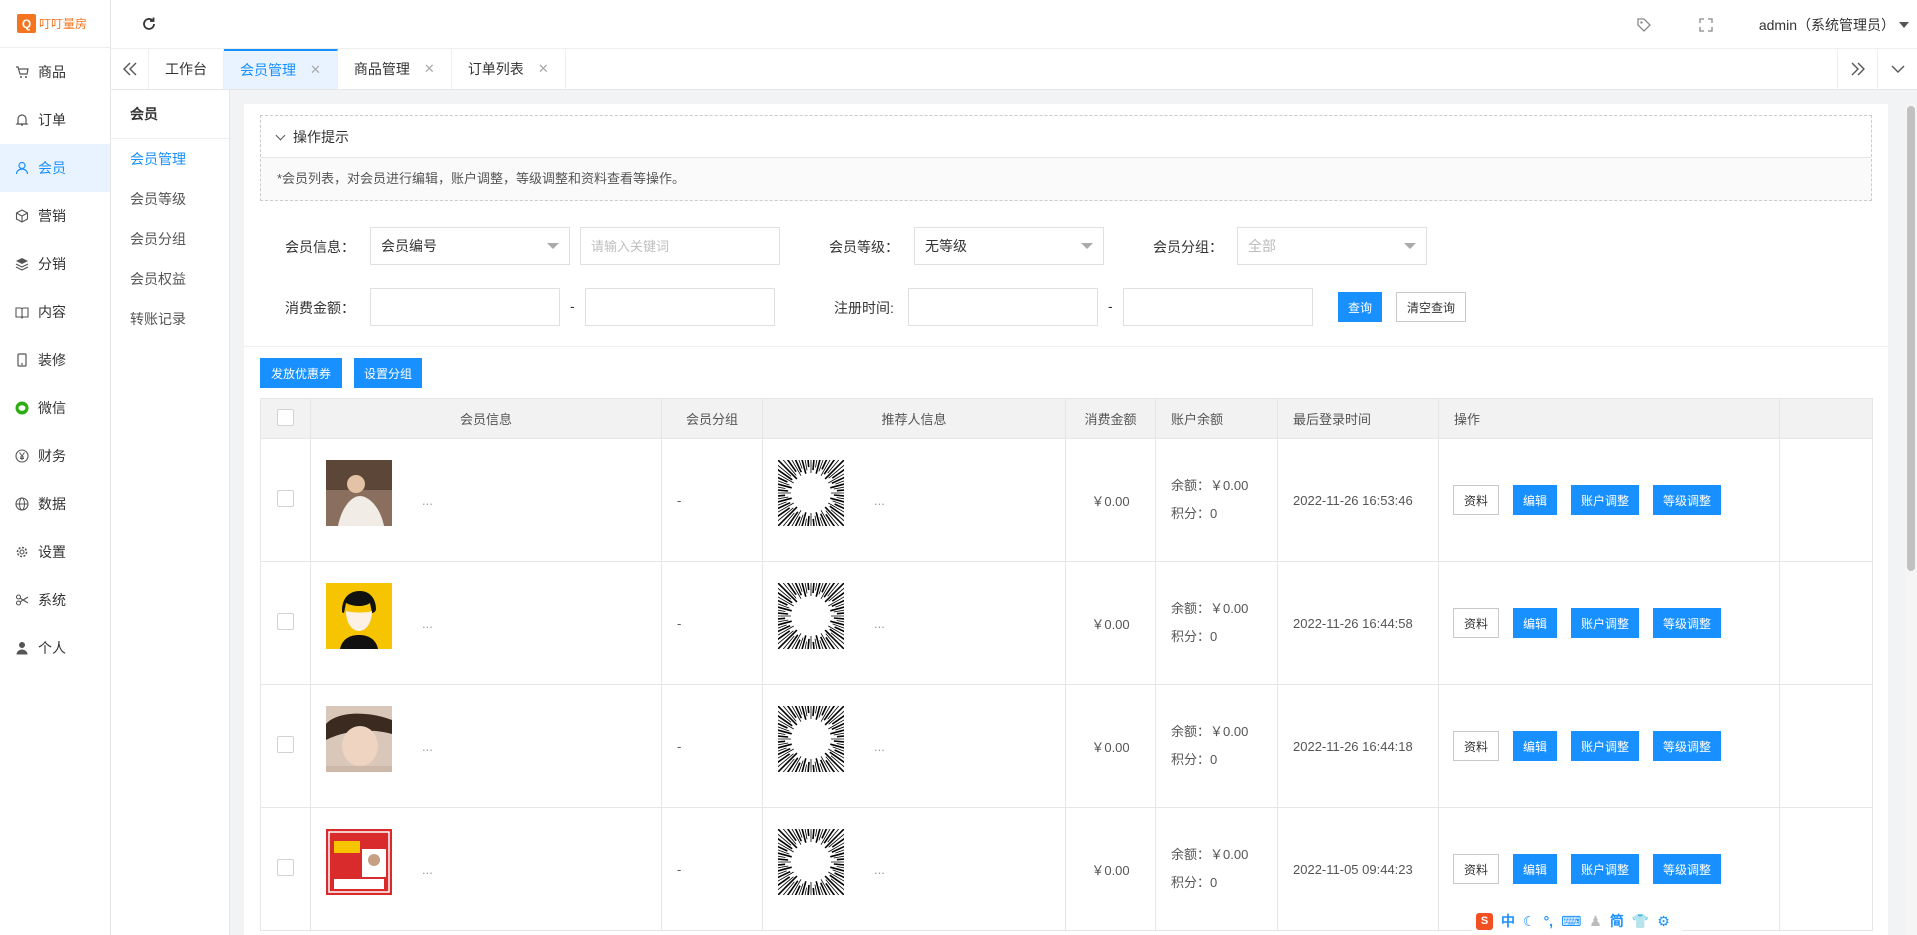 The image size is (1917, 935). What do you see at coordinates (22, 312) in the screenshot?
I see `book-icon` at bounding box center [22, 312].